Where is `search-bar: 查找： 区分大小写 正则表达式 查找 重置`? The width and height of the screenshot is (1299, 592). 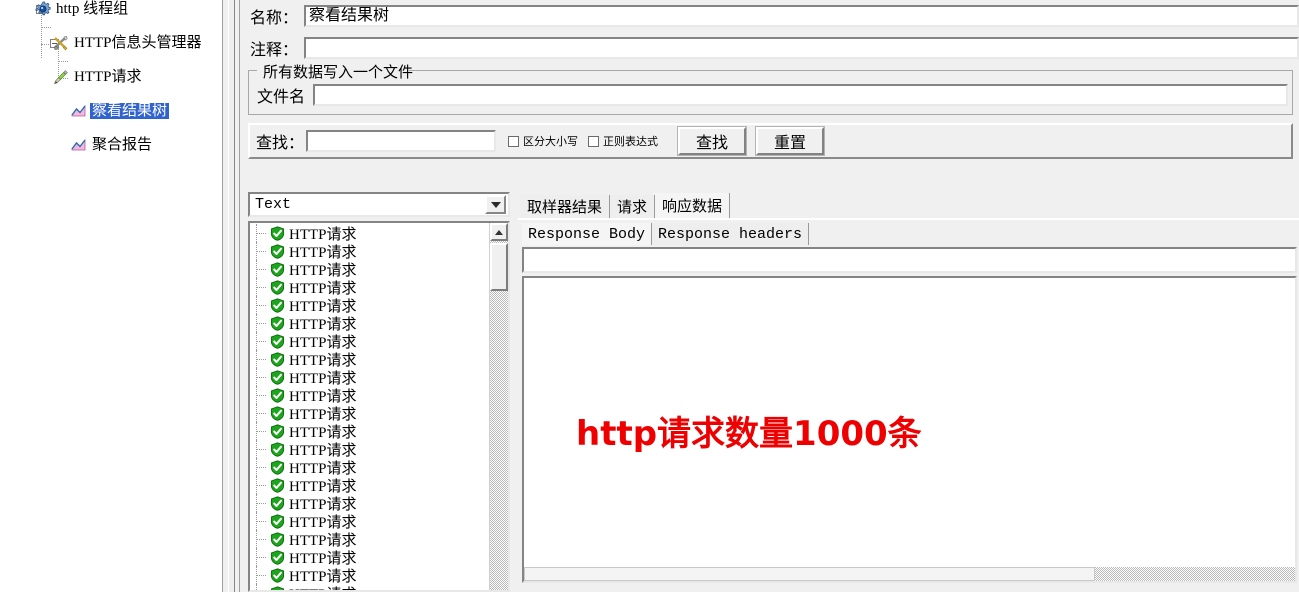
search-bar: 查找： 区分大小写 正则表达式 查找 重置 is located at coordinates (770, 141).